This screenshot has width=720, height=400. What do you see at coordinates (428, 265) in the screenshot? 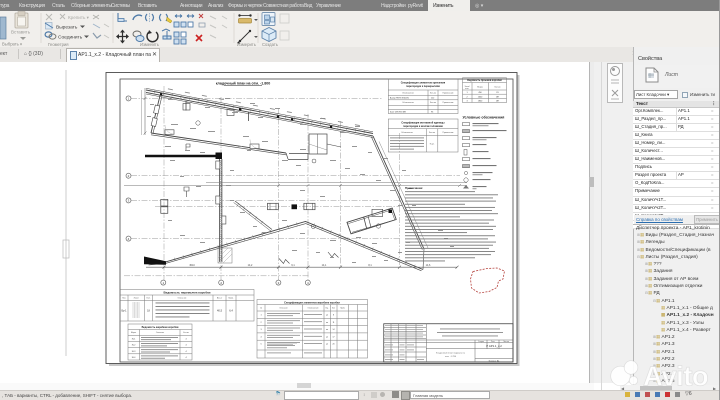
I see `svg-text: 14,6` at bounding box center [428, 265].